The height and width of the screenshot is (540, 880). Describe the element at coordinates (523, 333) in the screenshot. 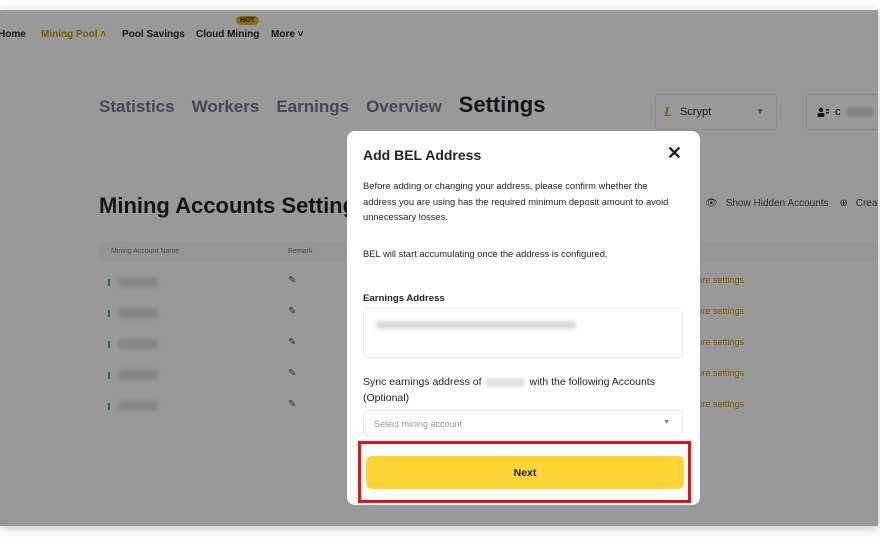

I see `earnings-address-input` at that location.